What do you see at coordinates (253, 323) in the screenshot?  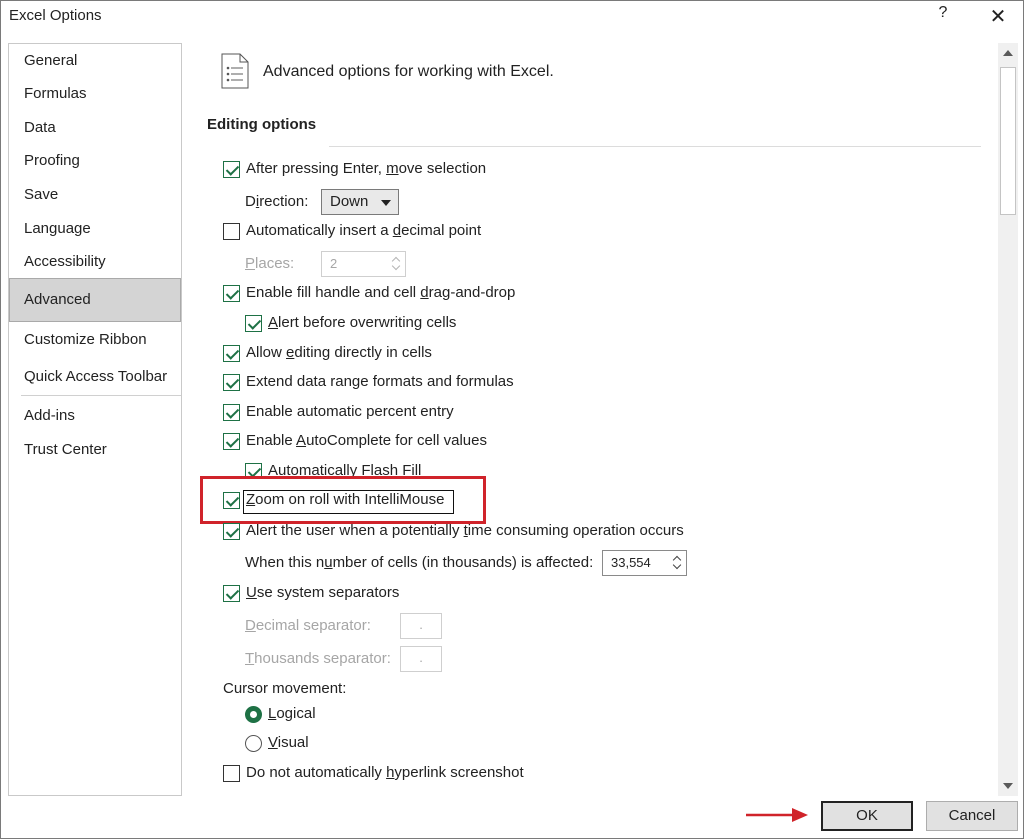 I see `alert-overwrite-checkbox` at bounding box center [253, 323].